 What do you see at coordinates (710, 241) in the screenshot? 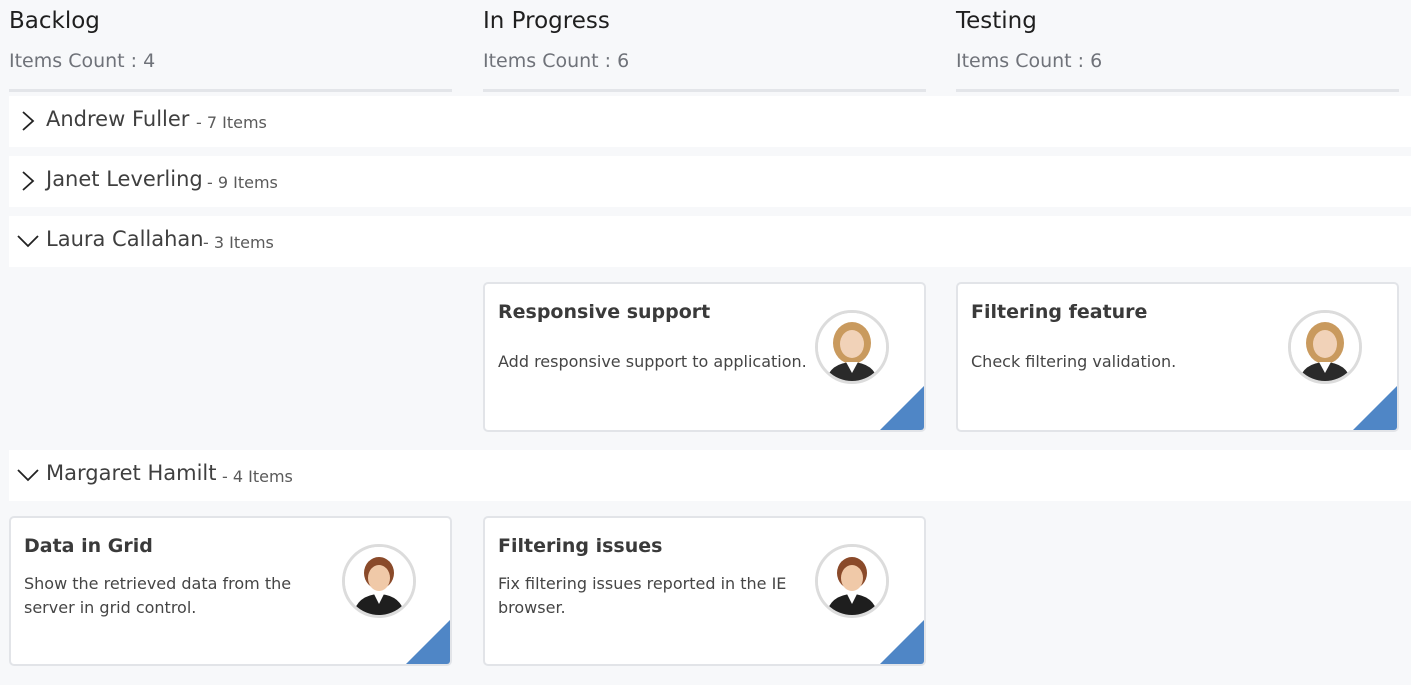
I see `swimlane-row-laura-callahan: Laura Callahan - 3 Items` at bounding box center [710, 241].